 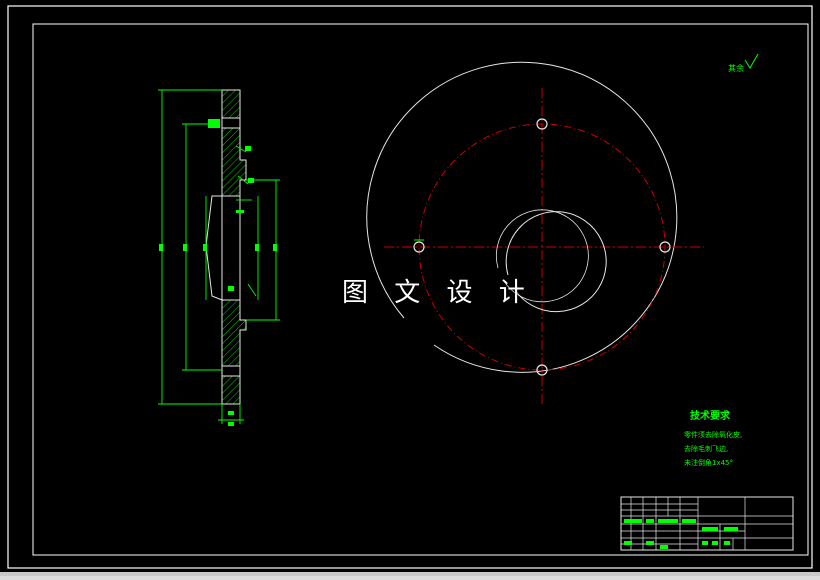 What do you see at coordinates (708, 462) in the screenshot?
I see `tech-req-line-3: 未注倒角1x45°` at bounding box center [708, 462].